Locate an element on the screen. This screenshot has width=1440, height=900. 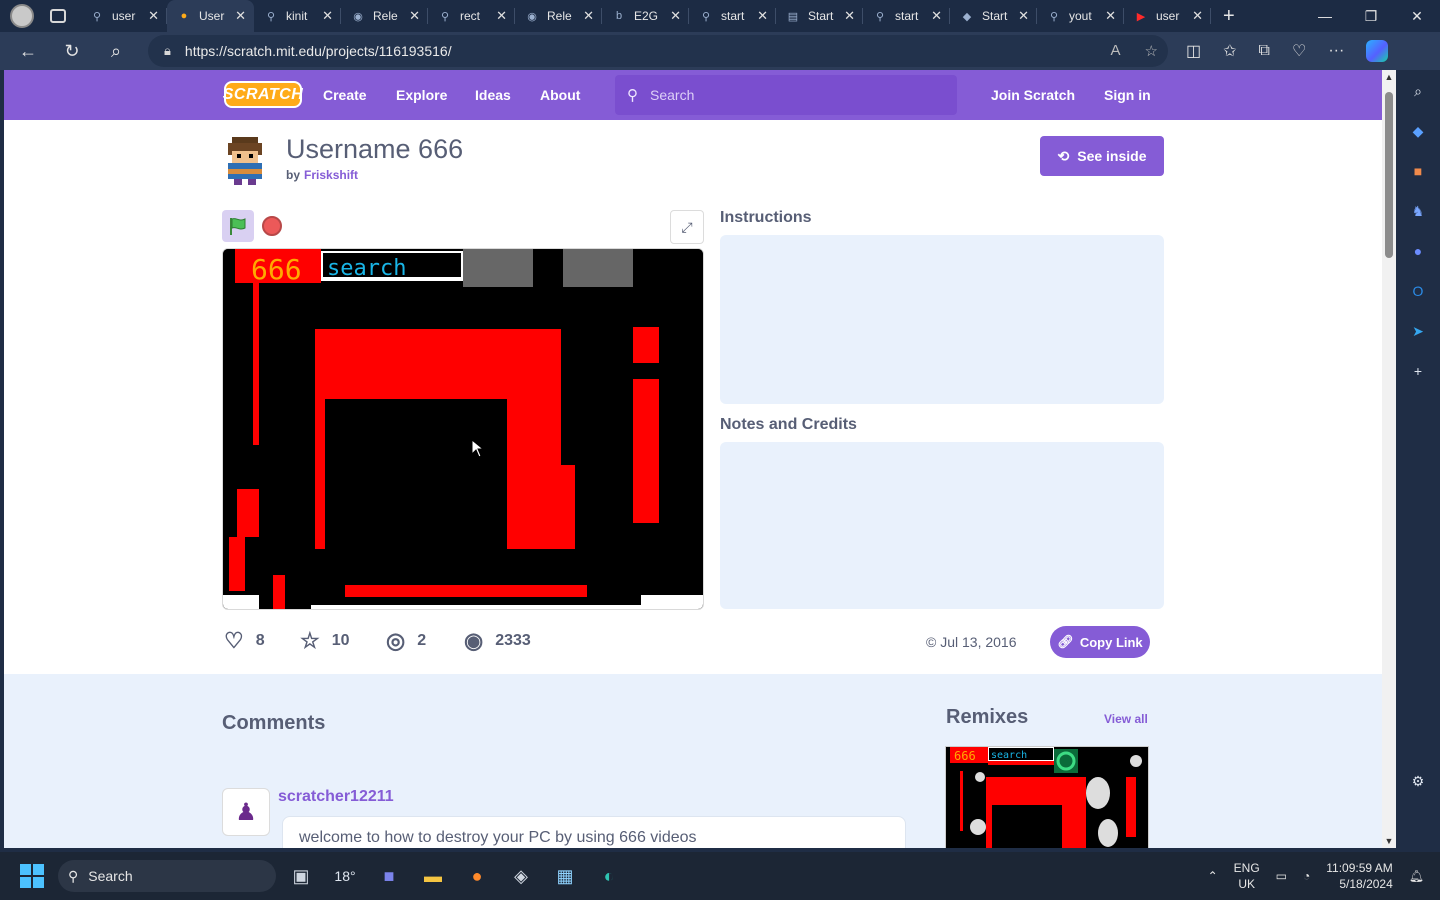
browser-tab: b E2G ✕ is located at coordinates (645, 16).